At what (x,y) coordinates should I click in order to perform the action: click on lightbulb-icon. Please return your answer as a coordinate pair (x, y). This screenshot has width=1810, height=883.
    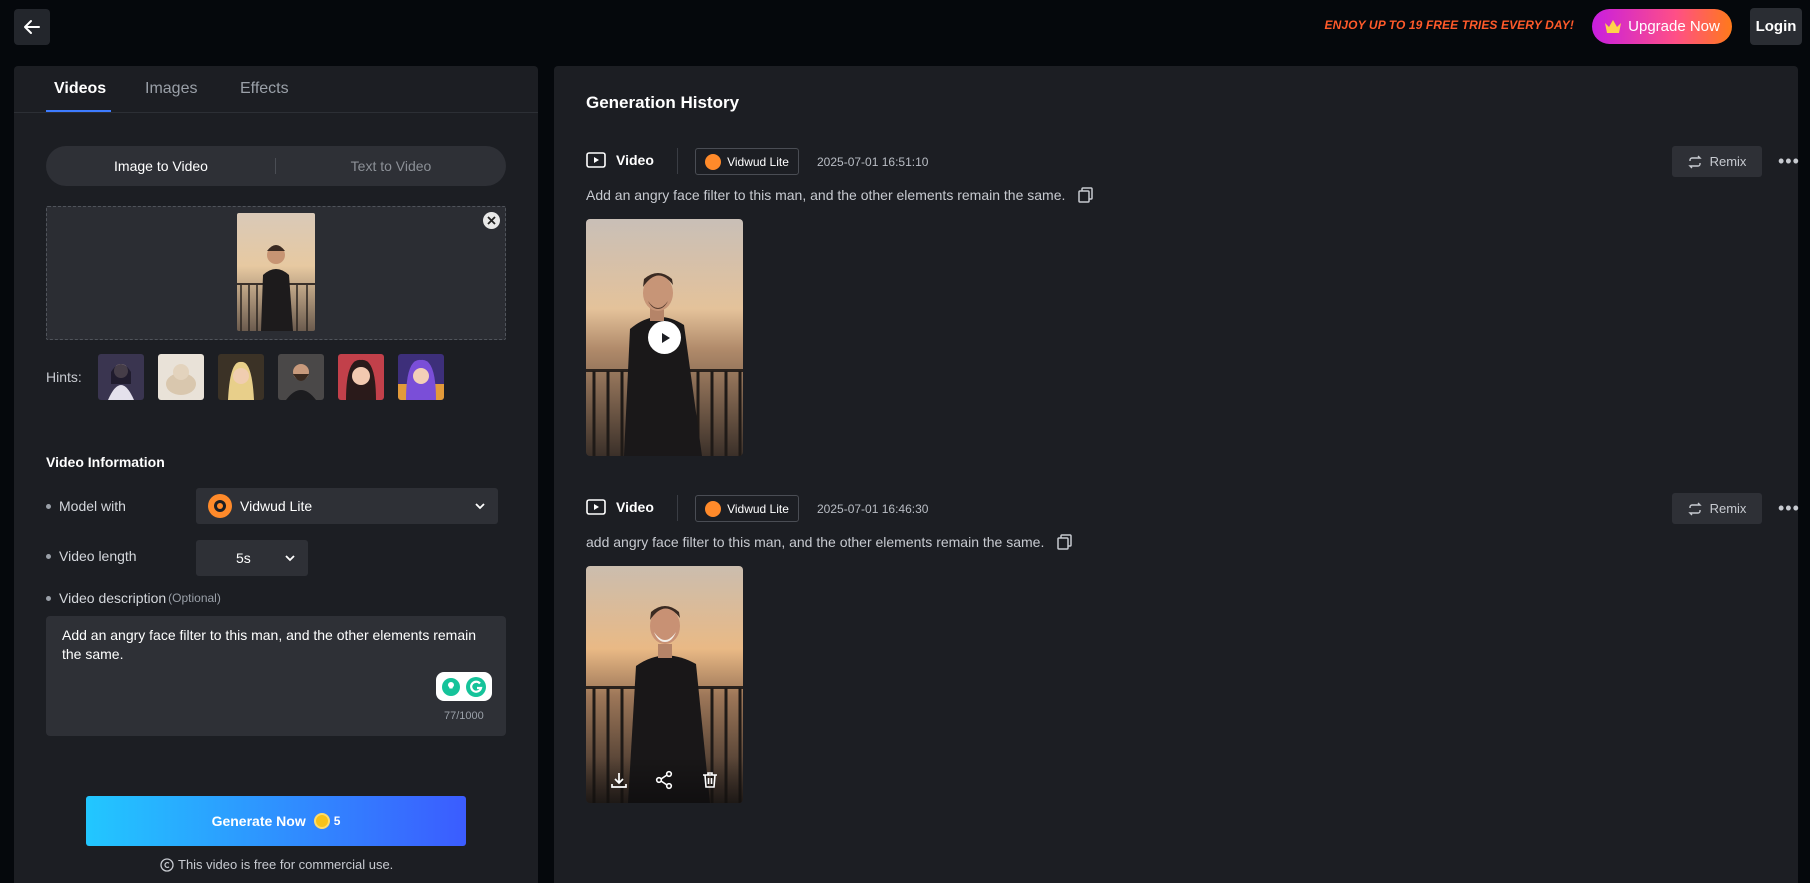
    Looking at the image, I should click on (451, 686).